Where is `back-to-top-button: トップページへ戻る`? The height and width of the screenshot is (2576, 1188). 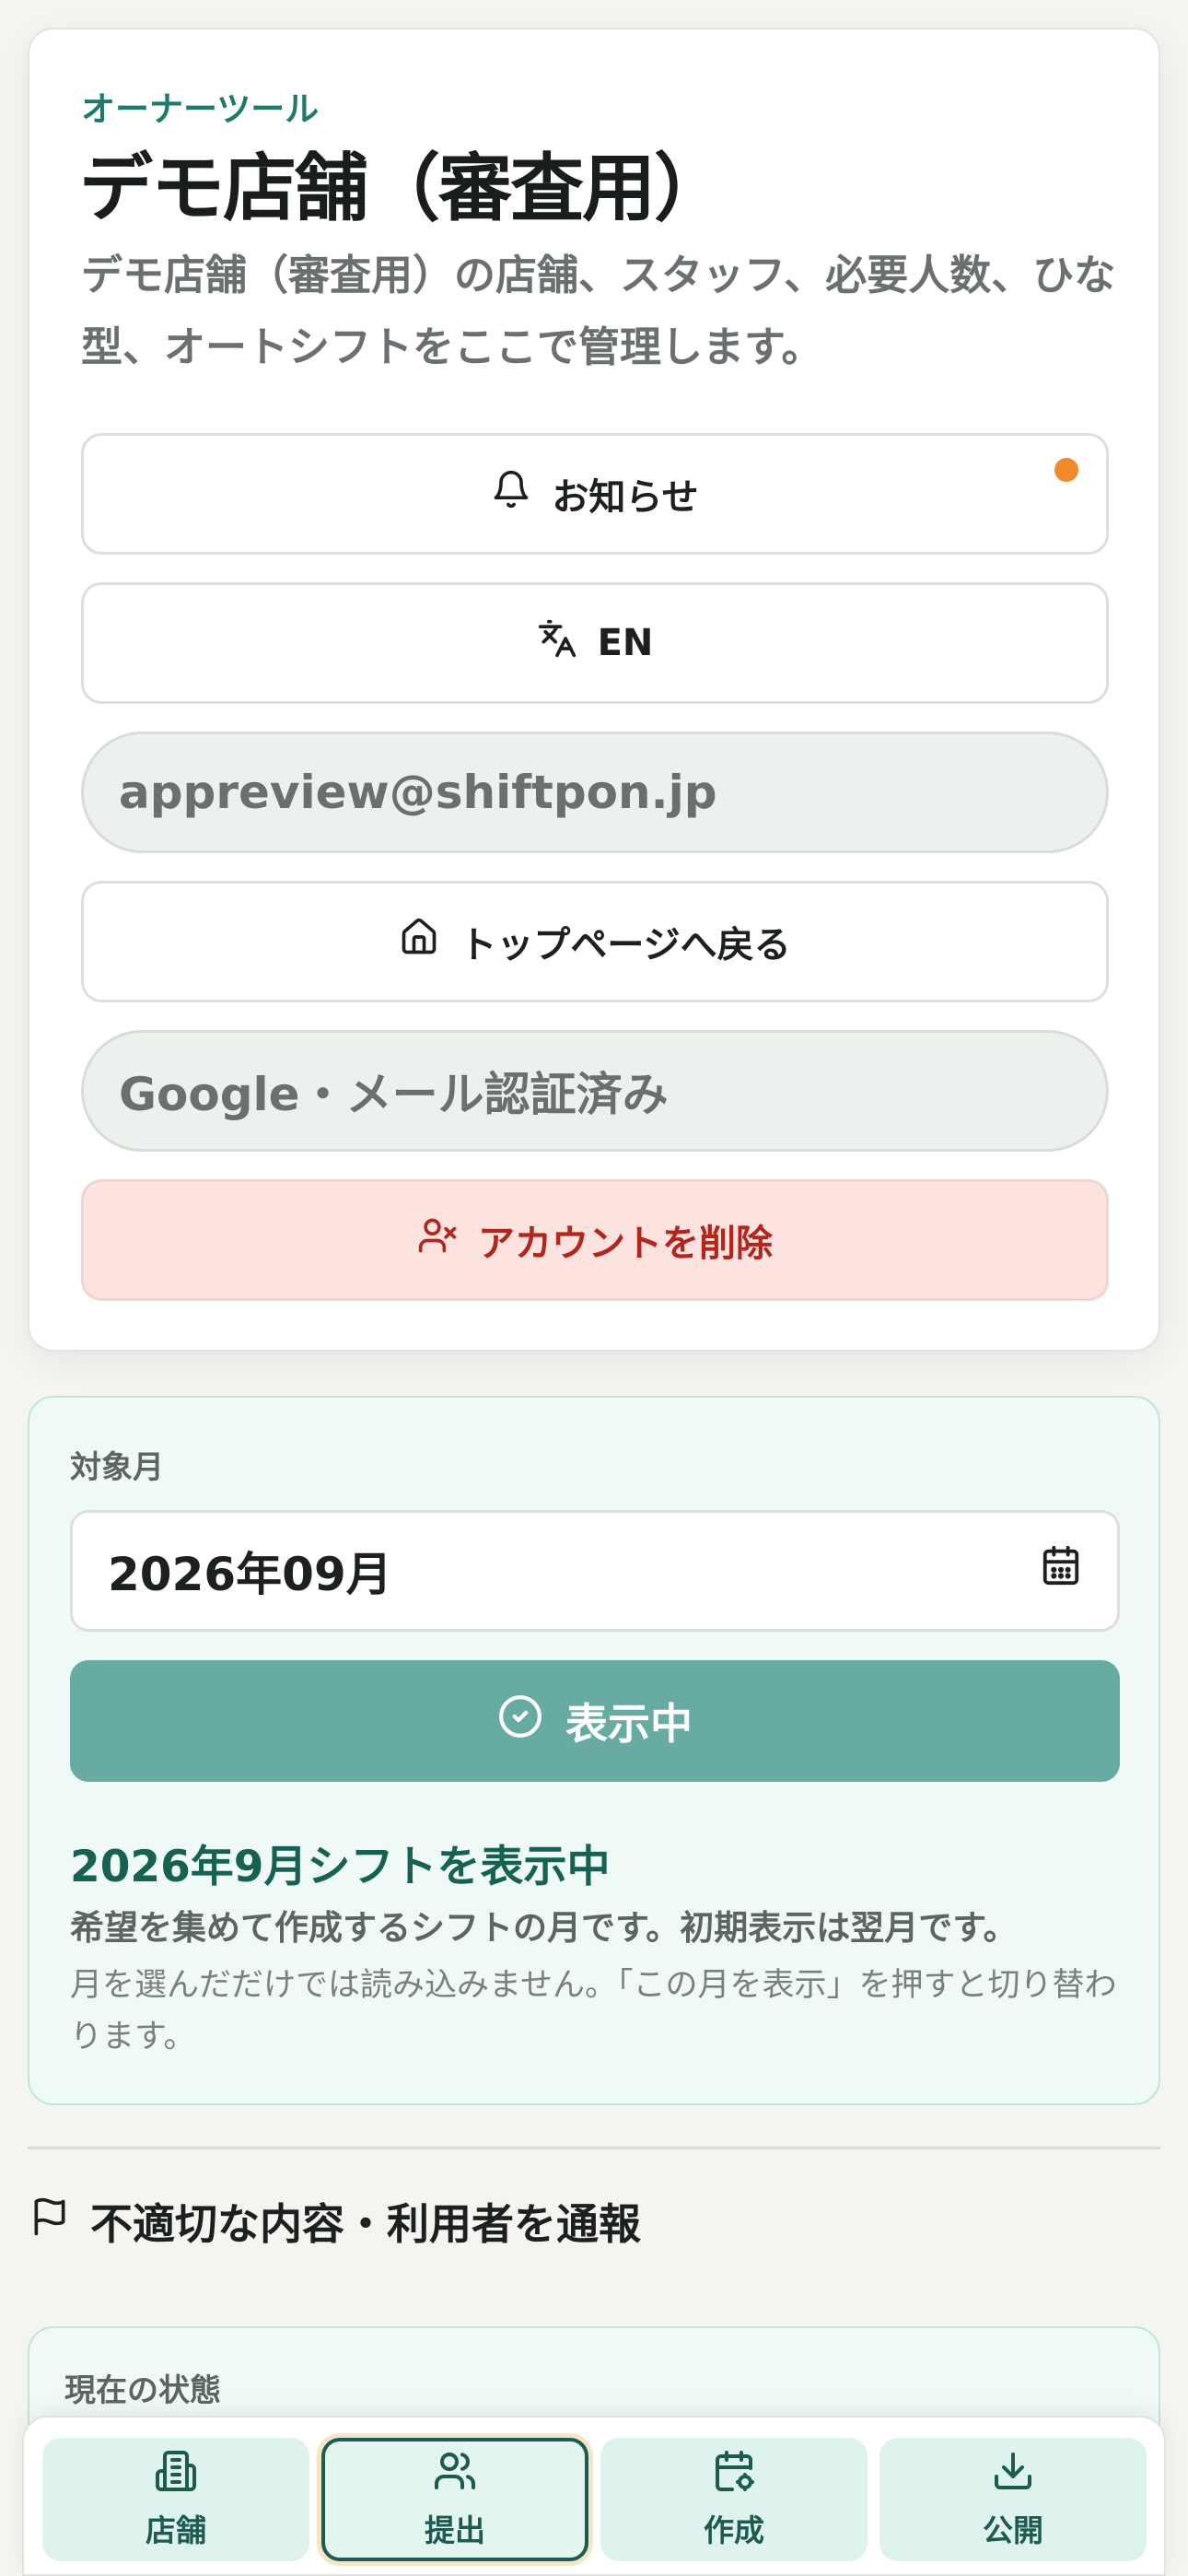 back-to-top-button: トップページへ戻る is located at coordinates (595, 941).